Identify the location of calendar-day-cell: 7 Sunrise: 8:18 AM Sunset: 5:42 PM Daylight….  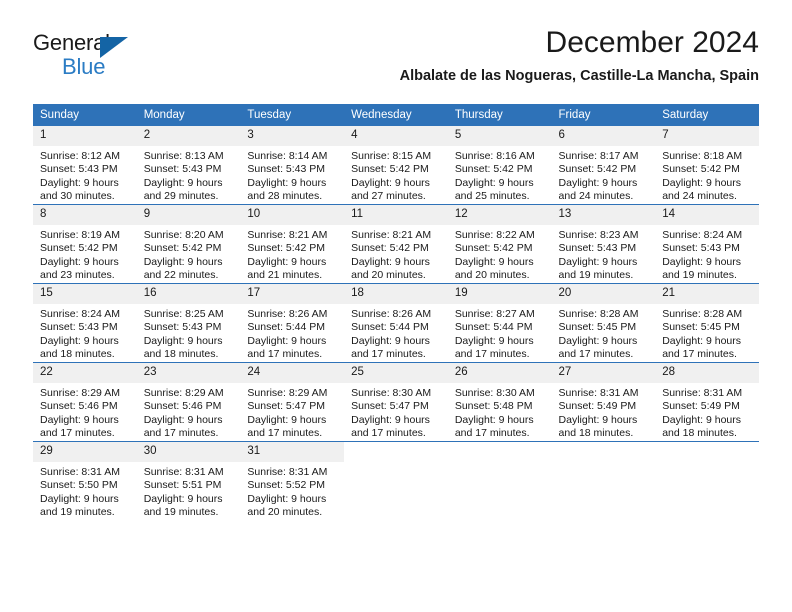
(707, 165).